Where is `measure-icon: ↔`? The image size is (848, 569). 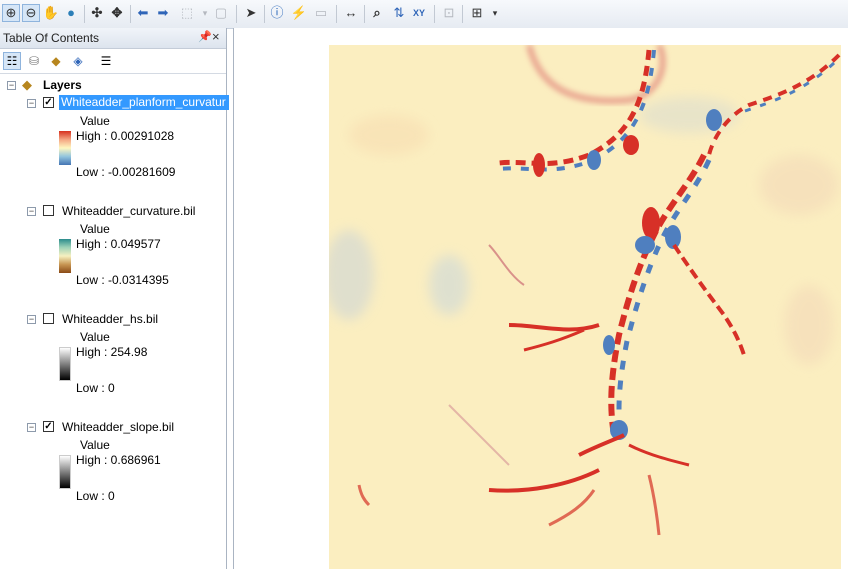 measure-icon: ↔ is located at coordinates (351, 13).